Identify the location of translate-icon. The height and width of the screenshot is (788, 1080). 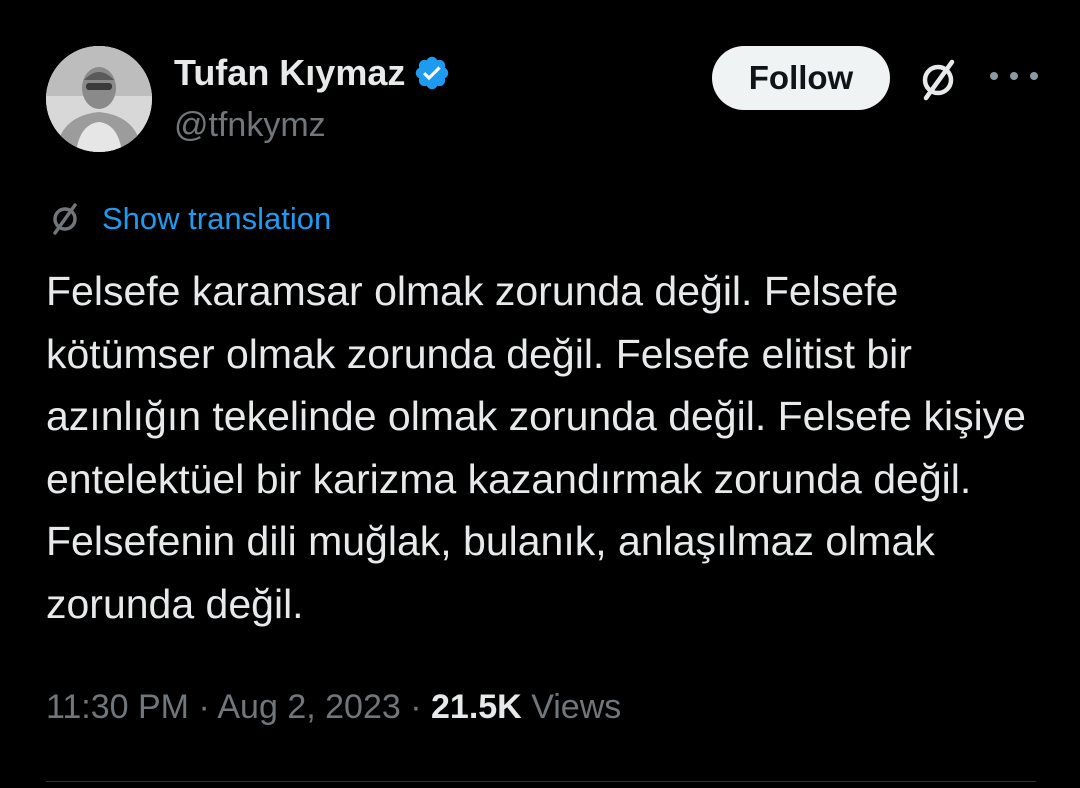
(65, 219).